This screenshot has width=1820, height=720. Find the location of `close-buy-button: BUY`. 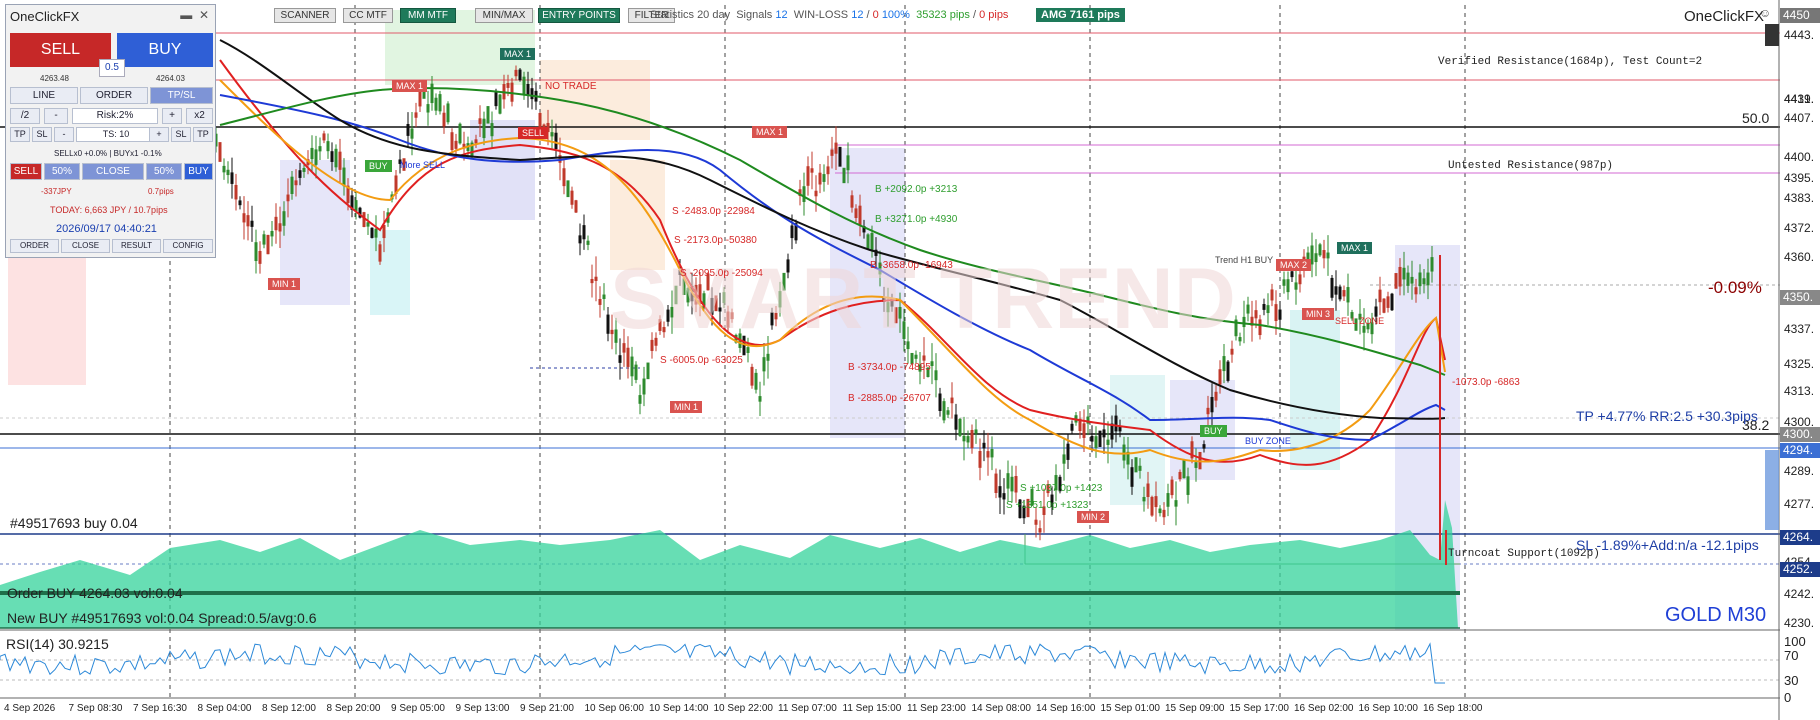

close-buy-button: BUY is located at coordinates (198, 171).